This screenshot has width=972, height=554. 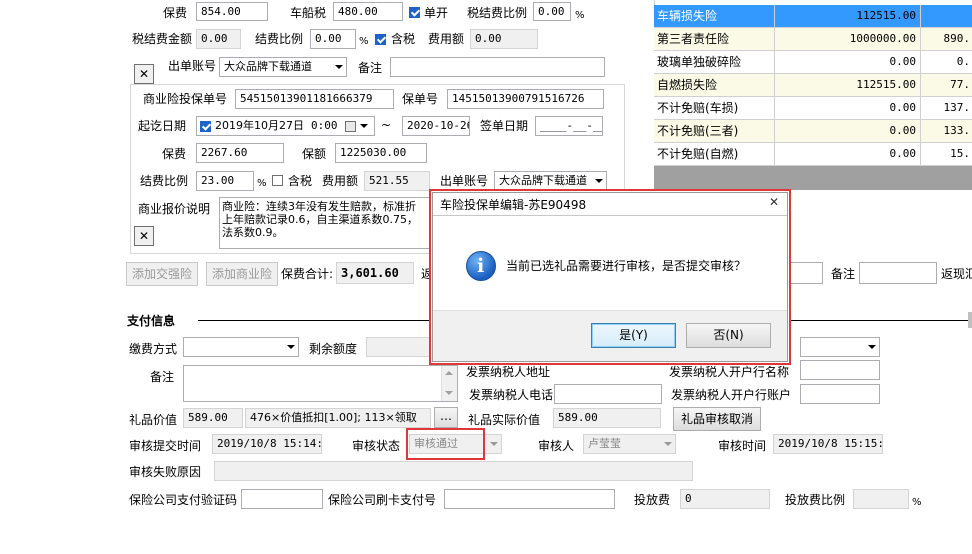 What do you see at coordinates (529, 499) in the screenshot?
I see `card-pay-number-field` at bounding box center [529, 499].